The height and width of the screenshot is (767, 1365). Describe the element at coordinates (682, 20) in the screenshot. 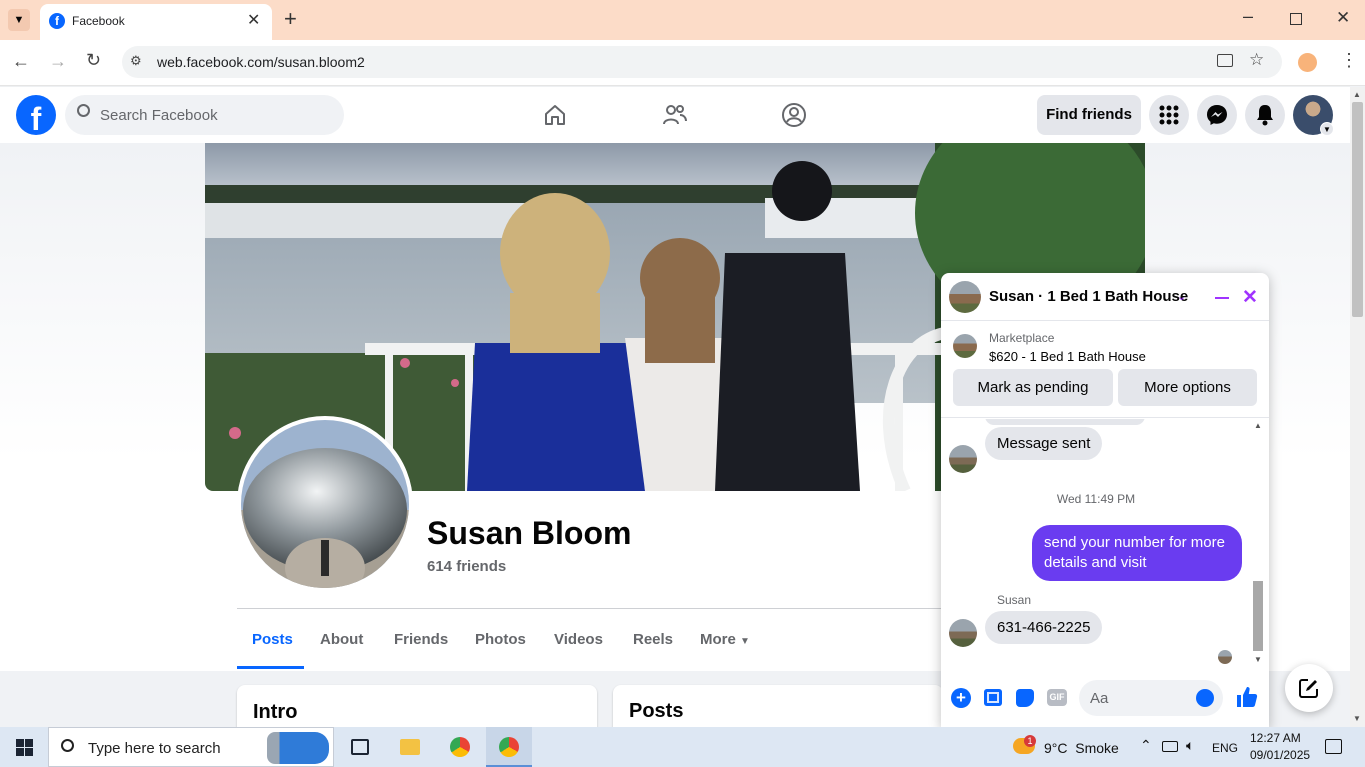

I see `browser-tab-bar: ▼ f Facebook ✕ + – ✕` at that location.